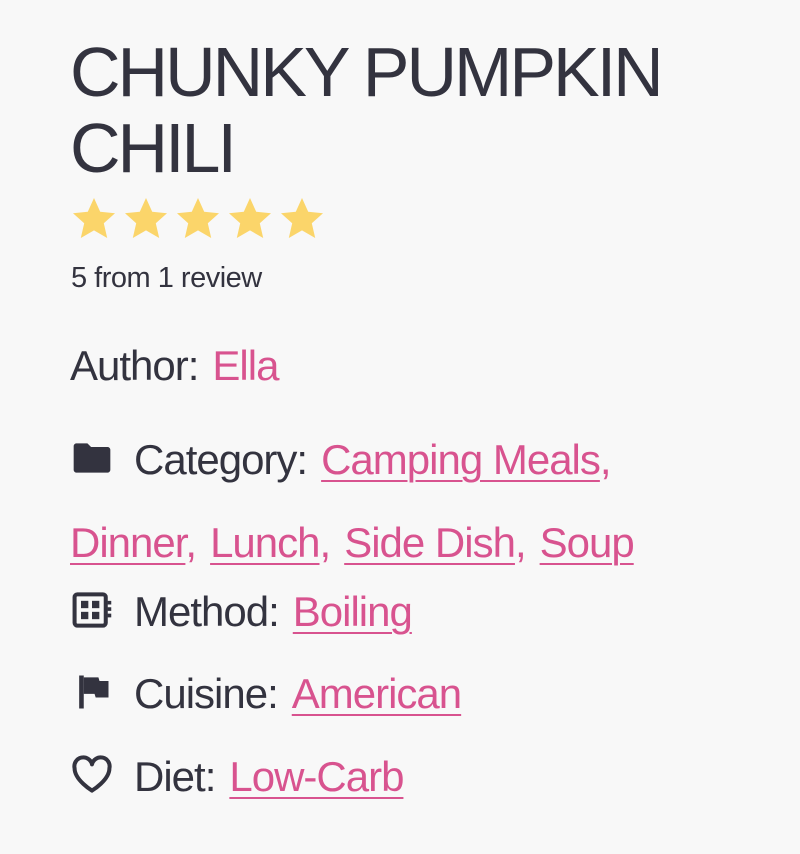 The height and width of the screenshot is (854, 800). What do you see at coordinates (430, 542) in the screenshot?
I see `category-link-side-dish: Side Dish` at bounding box center [430, 542].